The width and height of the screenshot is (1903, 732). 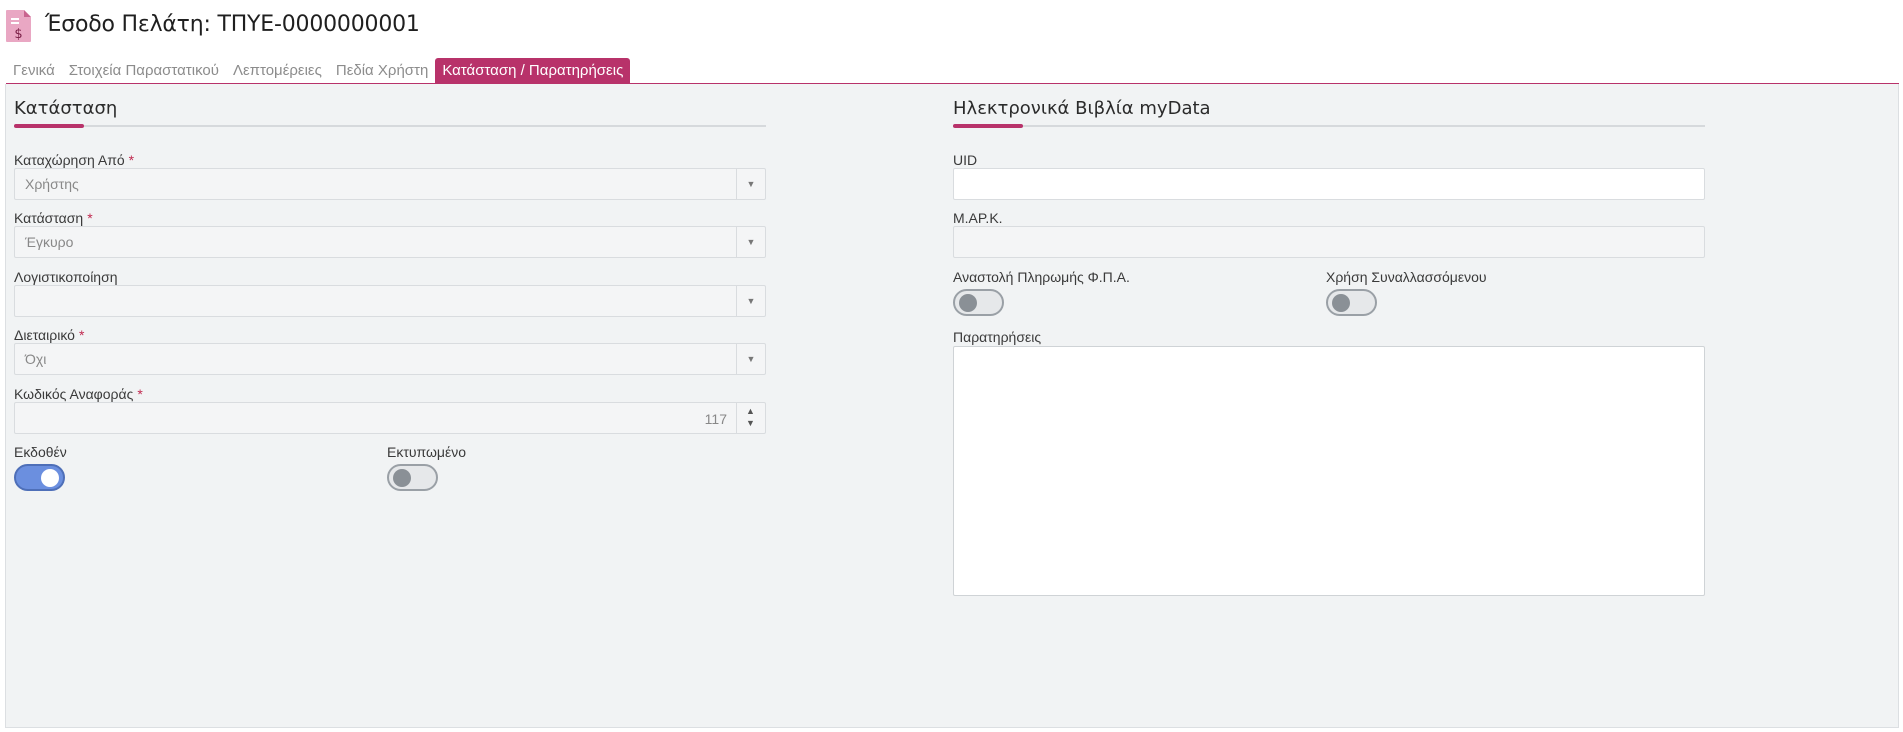 What do you see at coordinates (750, 411) in the screenshot?
I see `stepper-up-icon: ▲` at bounding box center [750, 411].